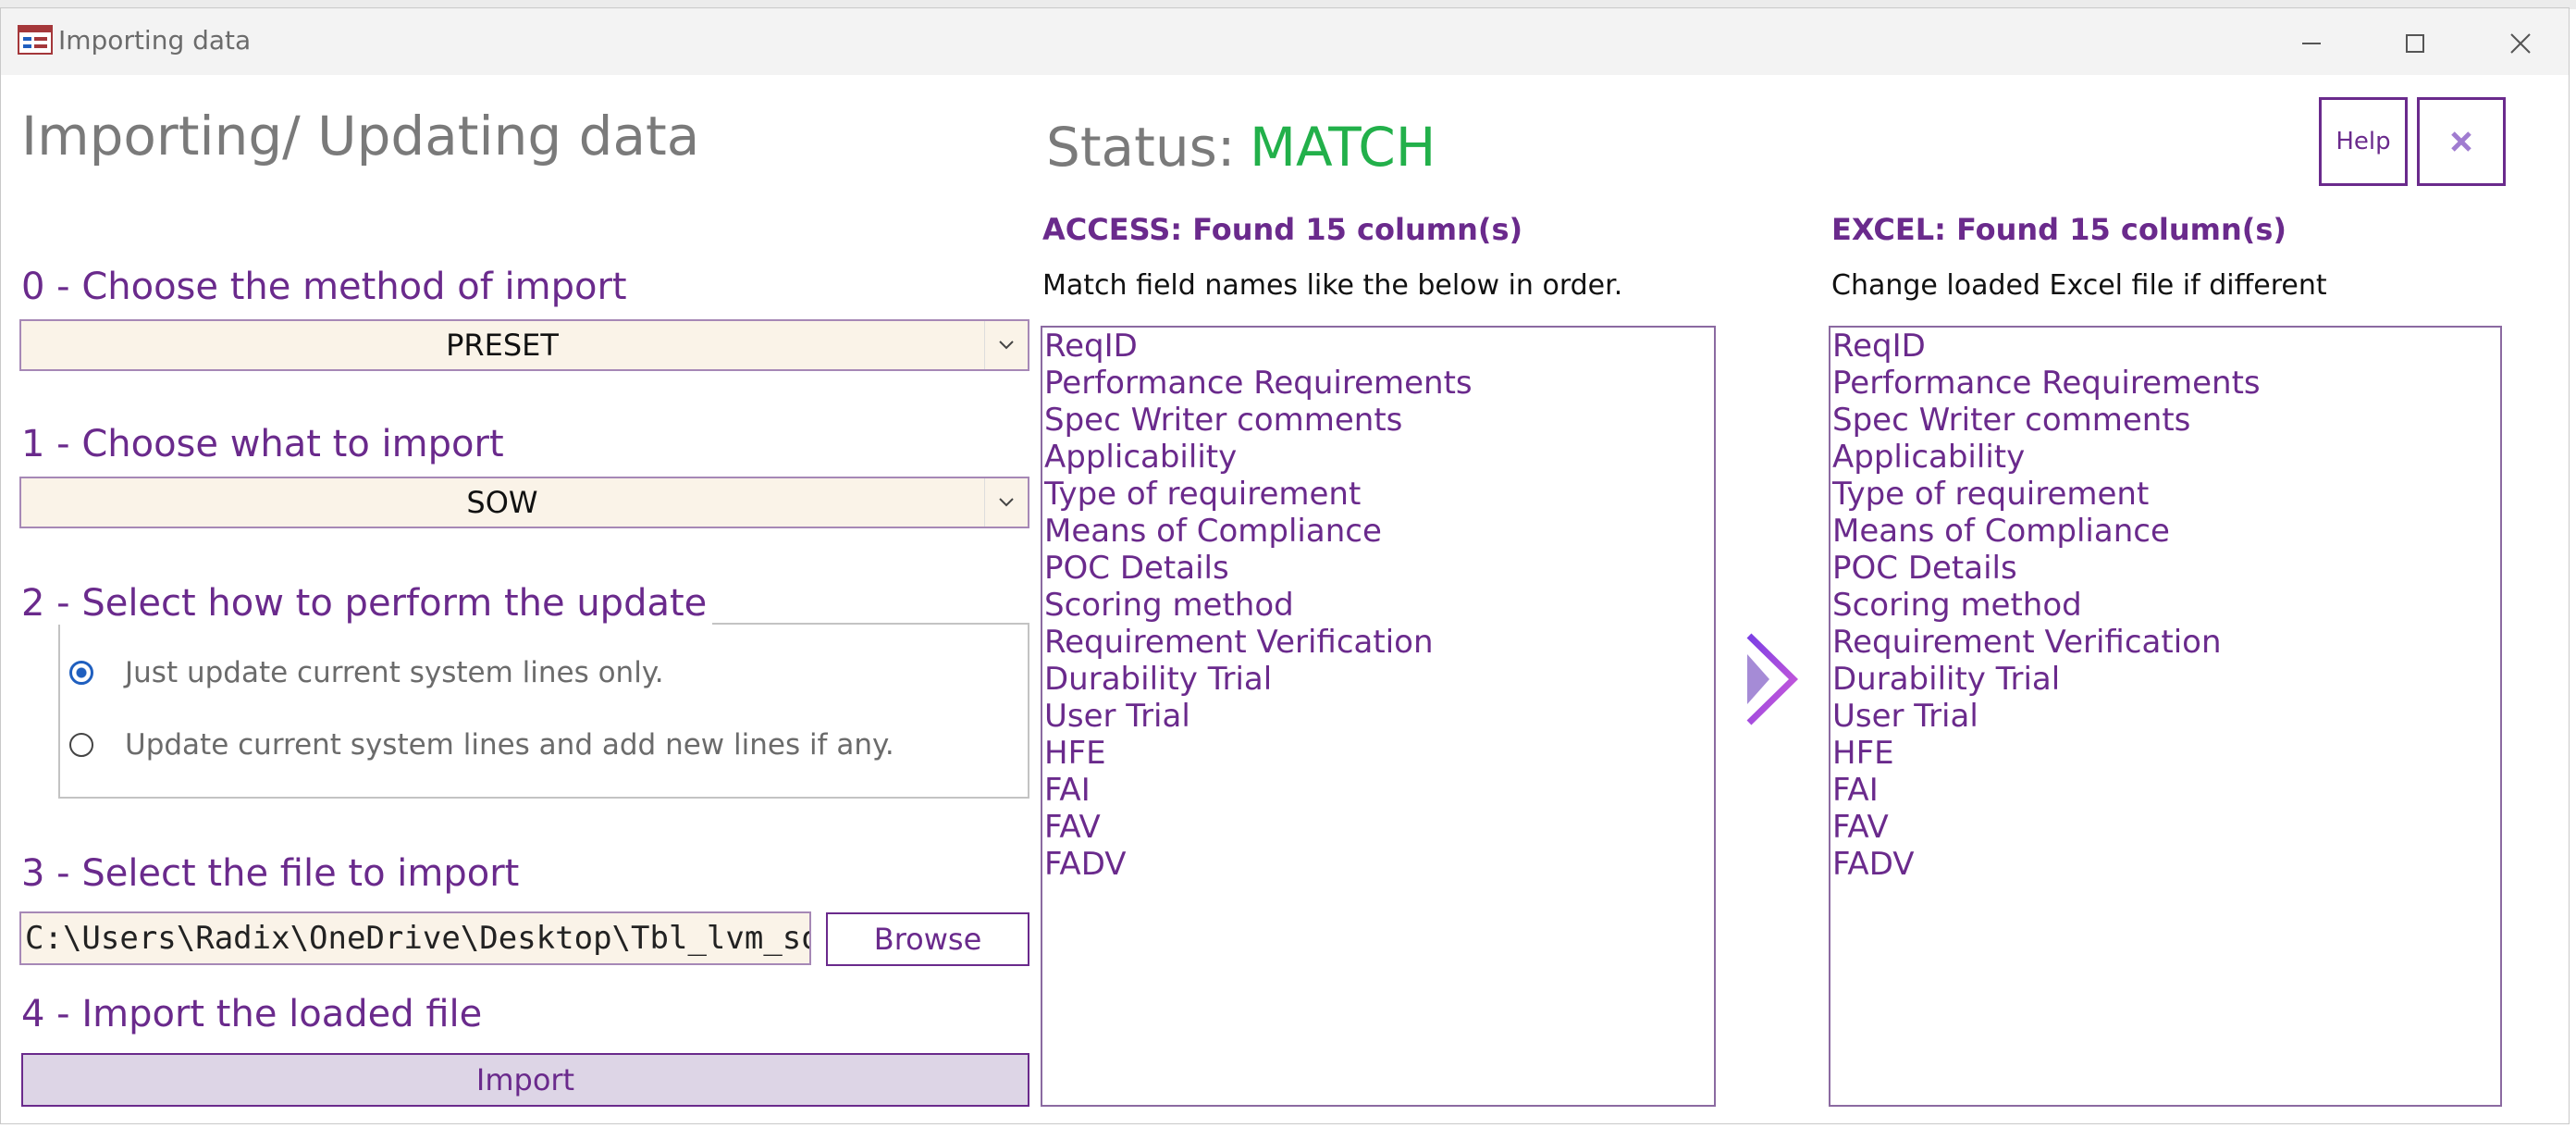 Image resolution: width=2576 pixels, height=1128 pixels. I want to click on import-target-select: SOW, so click(524, 502).